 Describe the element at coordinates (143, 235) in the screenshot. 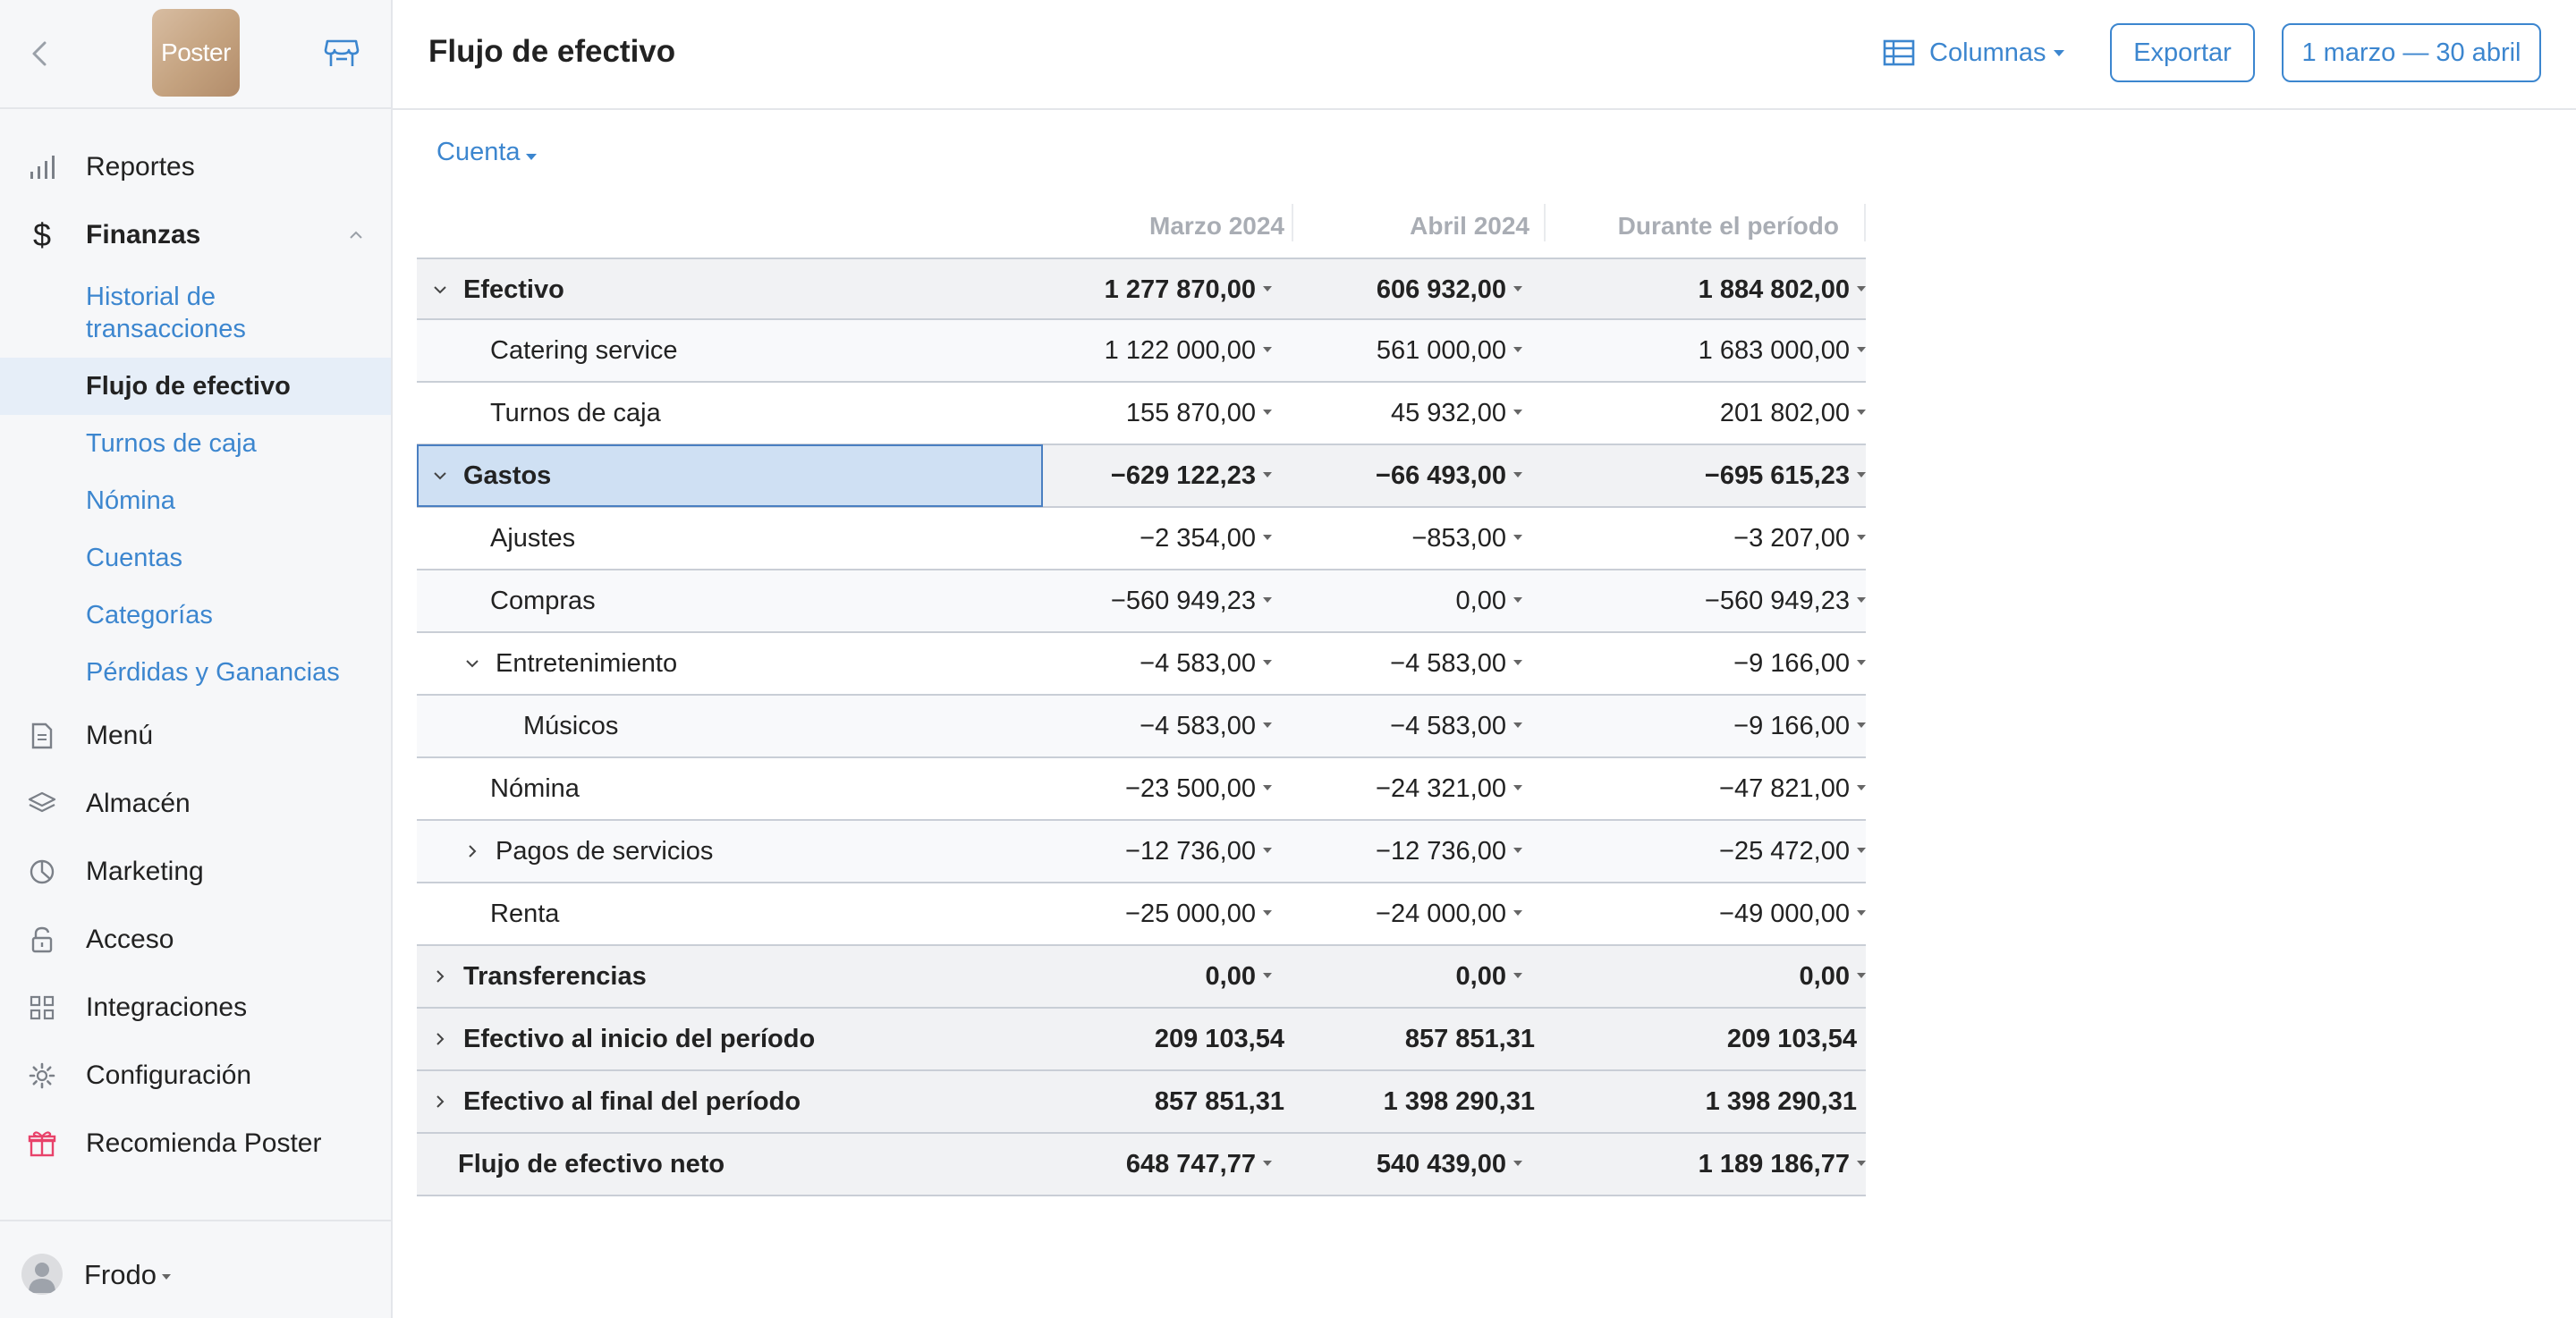

I see `nav-label: Finanzas` at that location.